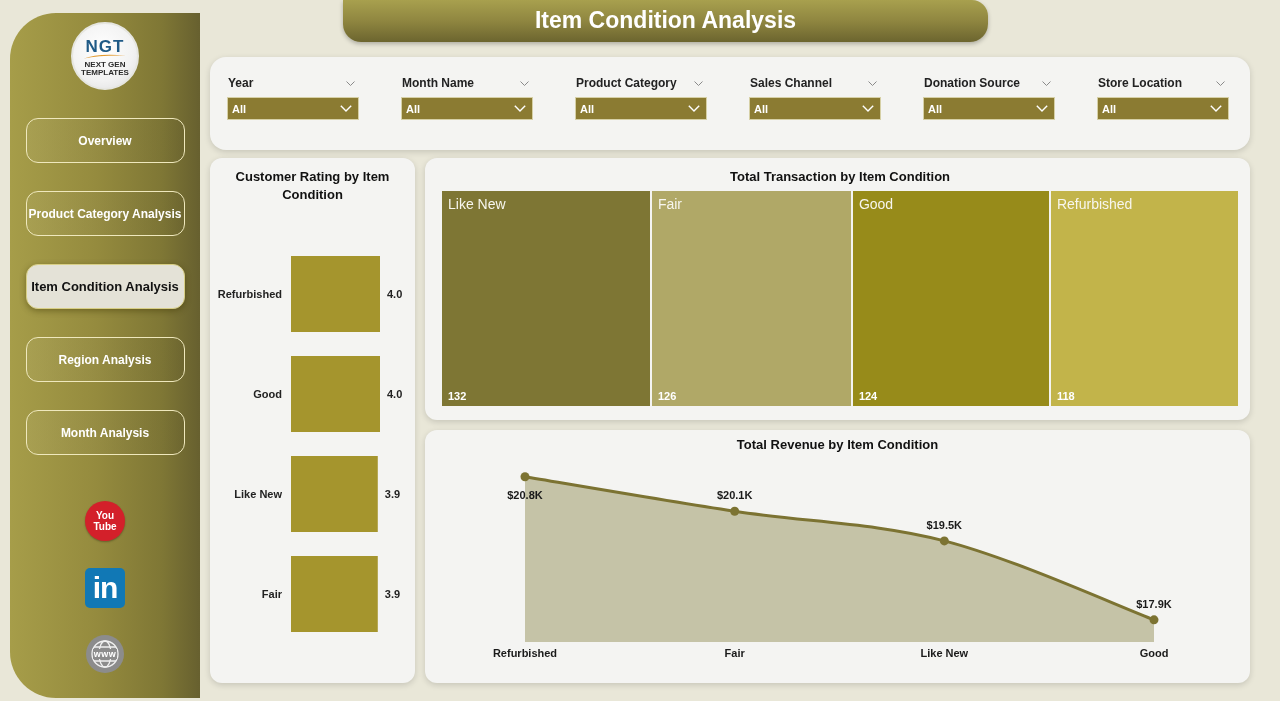 Image resolution: width=1280 pixels, height=701 pixels. Describe the element at coordinates (105, 68) in the screenshot. I see `logo-tagline: NEXT GEN TEMPLATES` at that location.